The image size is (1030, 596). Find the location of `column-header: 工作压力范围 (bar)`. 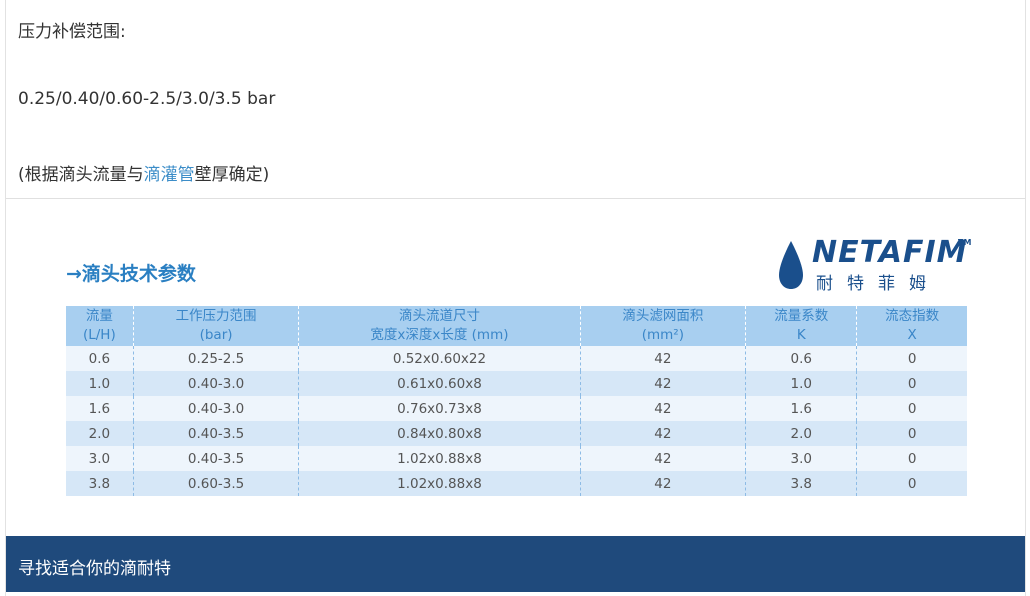

column-header: 工作压力范围 (bar) is located at coordinates (215, 326).